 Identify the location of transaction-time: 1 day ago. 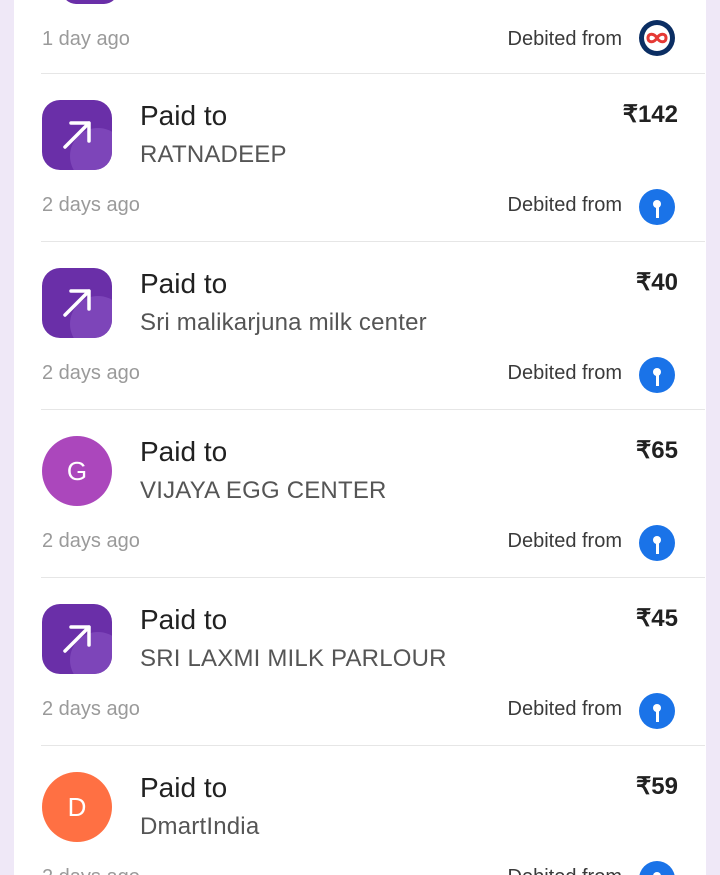
(86, 39).